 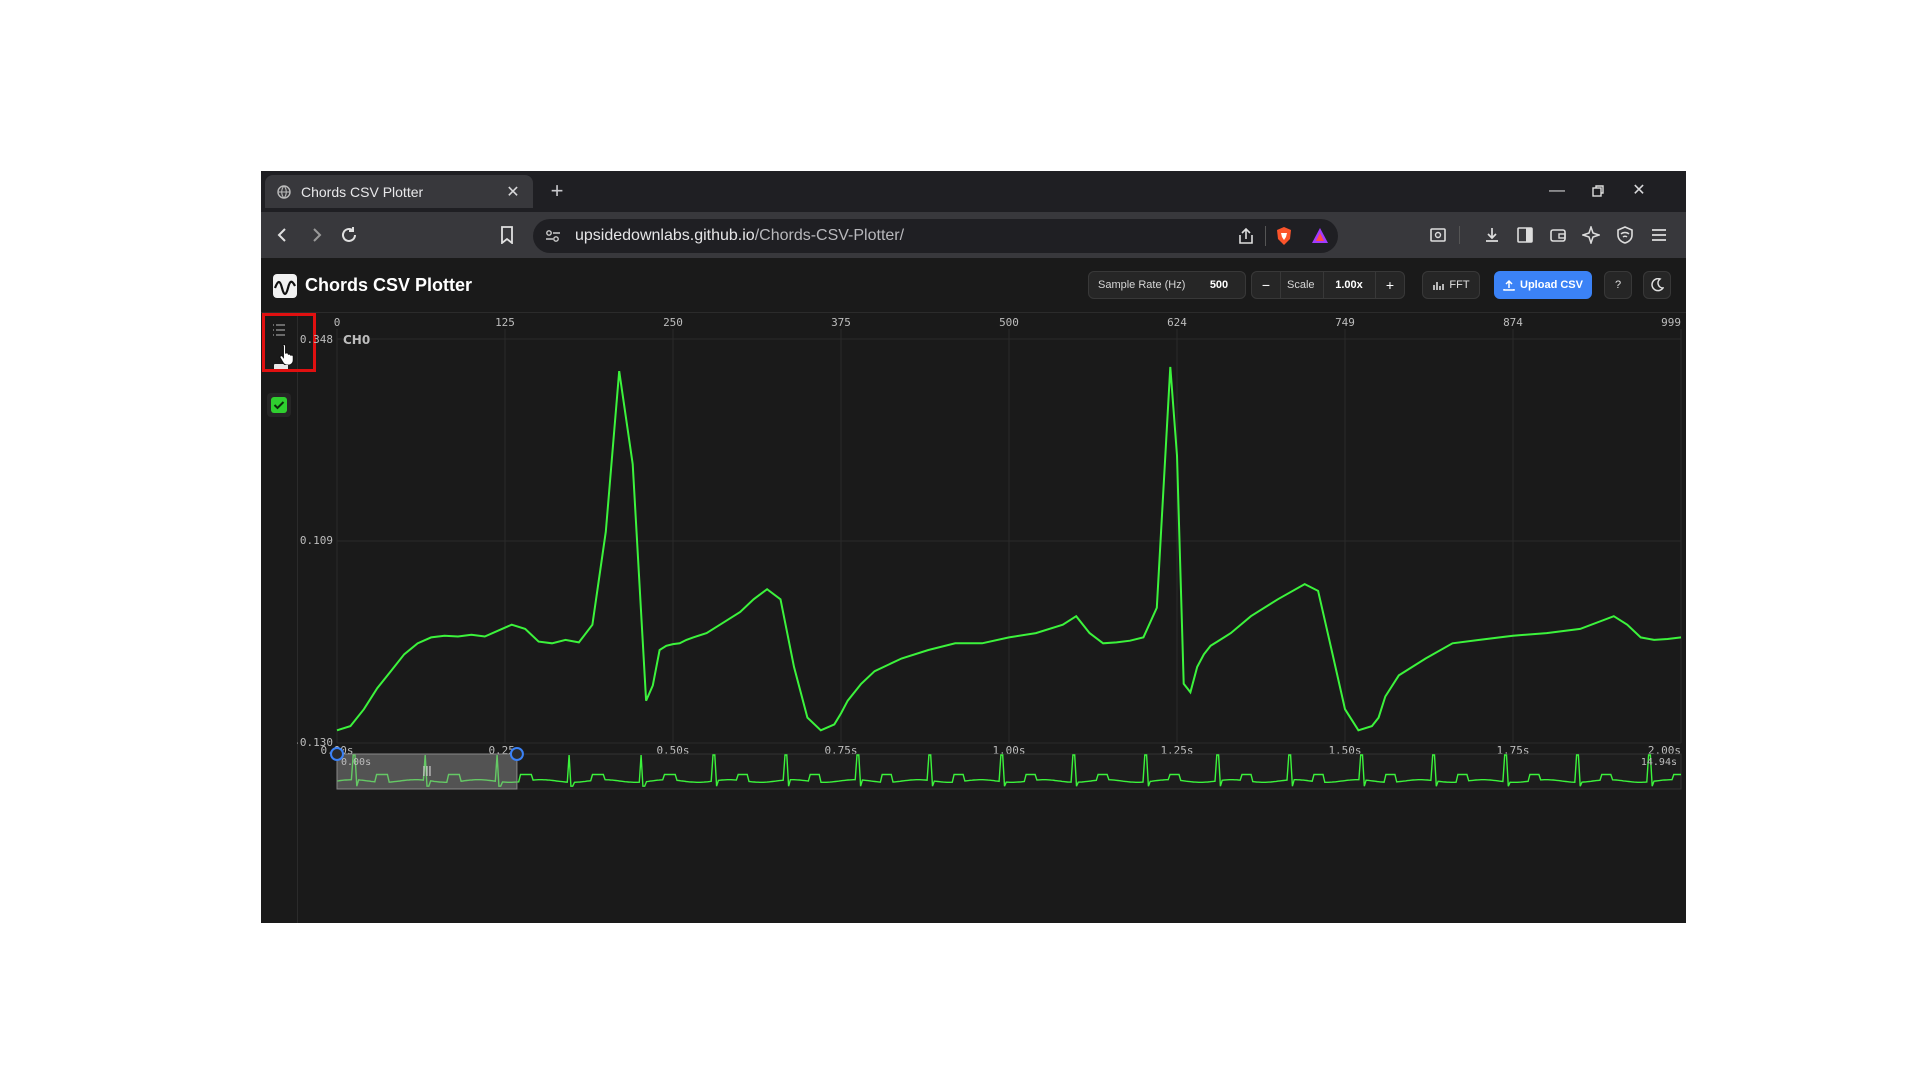 I want to click on overview-right-handle, so click(x=516, y=754).